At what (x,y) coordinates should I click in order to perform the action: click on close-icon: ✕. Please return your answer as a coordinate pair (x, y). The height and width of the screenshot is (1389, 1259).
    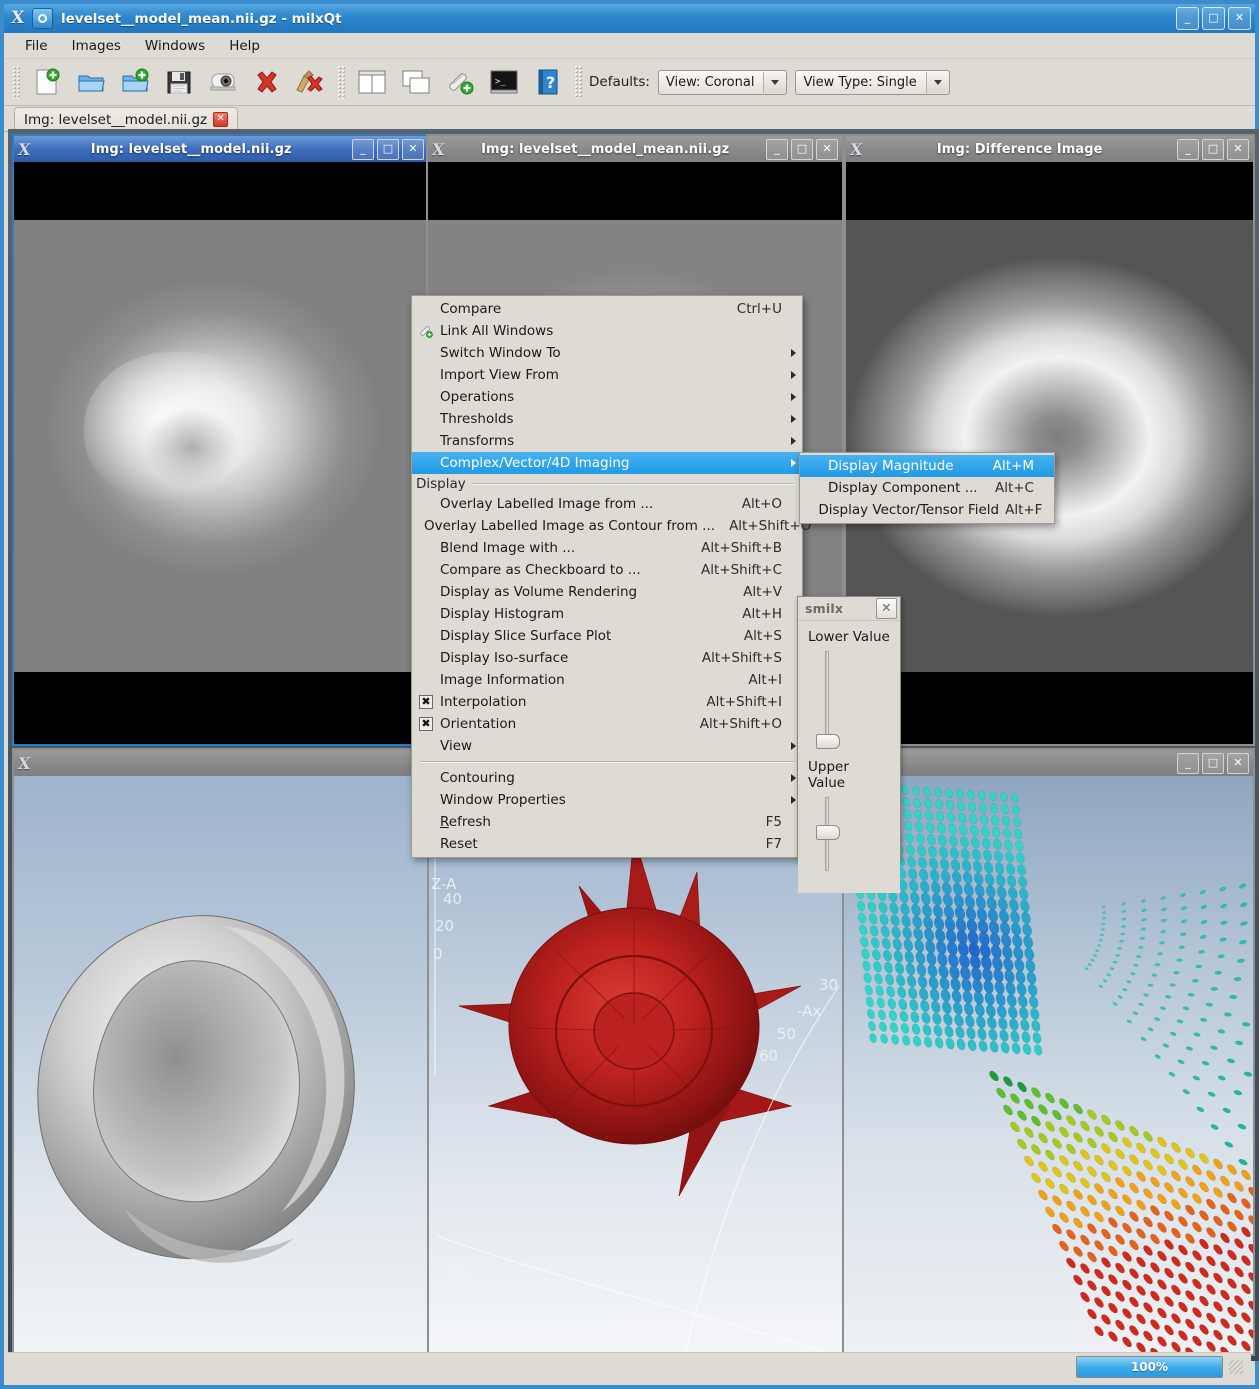
    Looking at the image, I should click on (886, 608).